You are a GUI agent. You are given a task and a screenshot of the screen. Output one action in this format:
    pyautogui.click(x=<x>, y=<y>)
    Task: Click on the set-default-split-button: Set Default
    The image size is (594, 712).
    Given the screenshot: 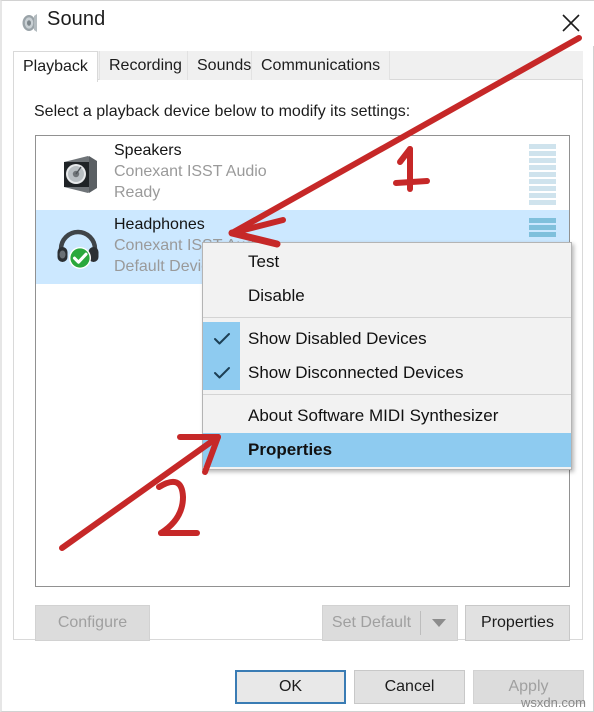 What is the action you would take?
    pyautogui.click(x=390, y=623)
    